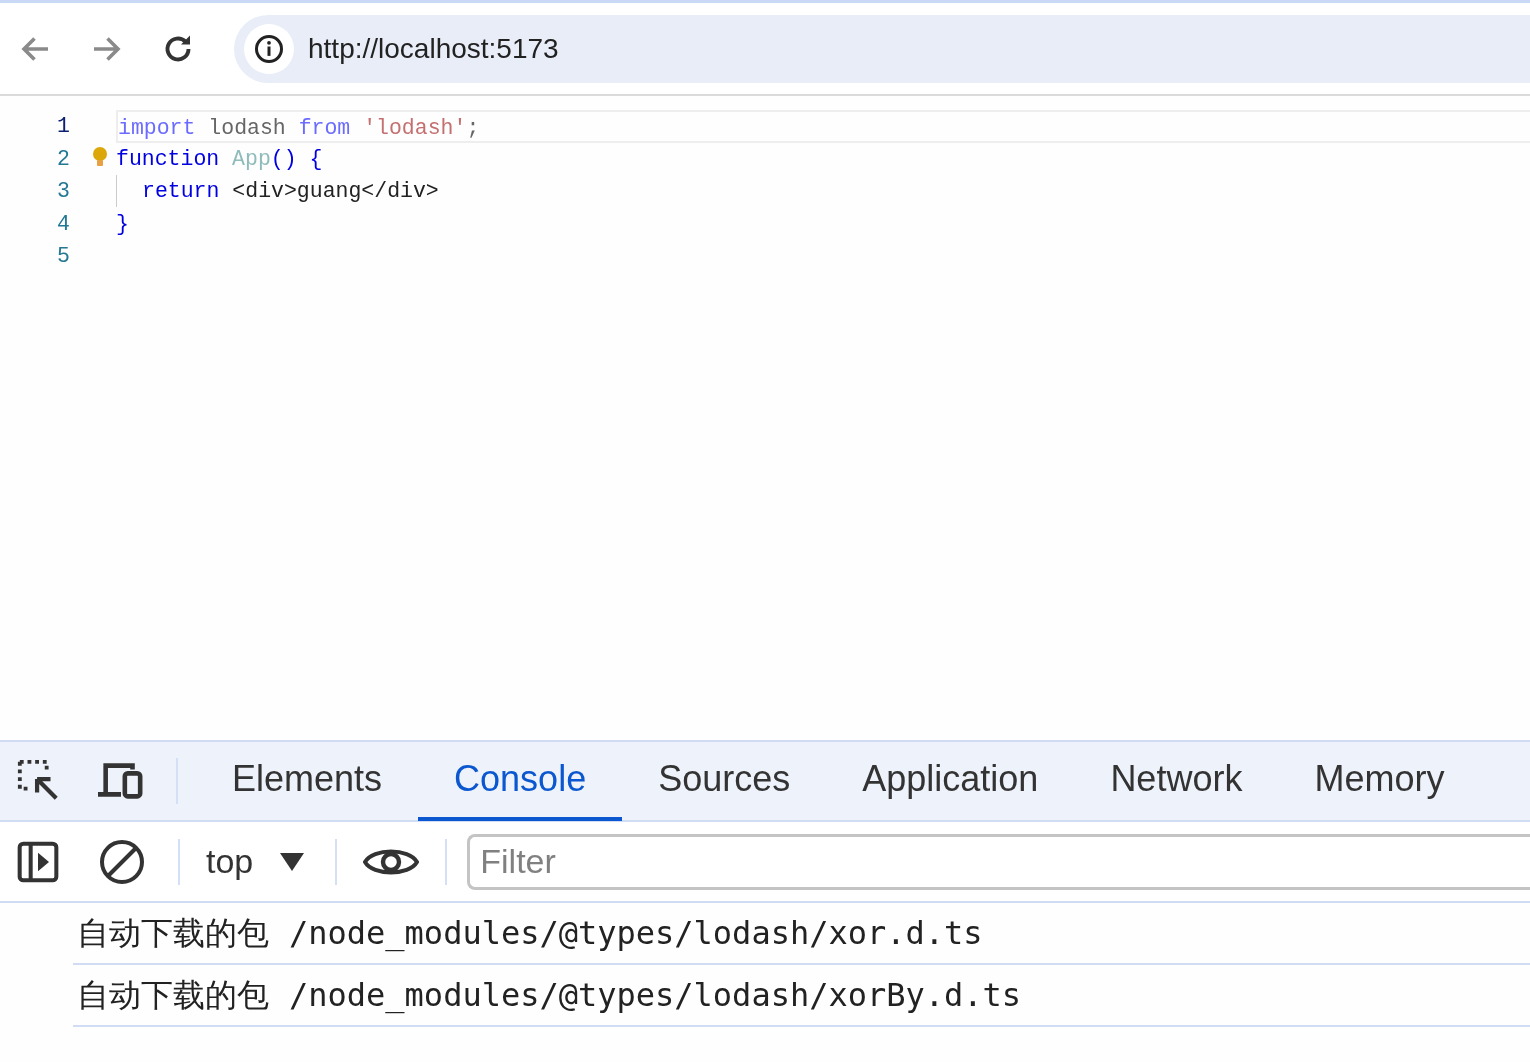 The height and width of the screenshot is (1062, 1530). What do you see at coordinates (63, 191) in the screenshot?
I see `line-number: 3` at bounding box center [63, 191].